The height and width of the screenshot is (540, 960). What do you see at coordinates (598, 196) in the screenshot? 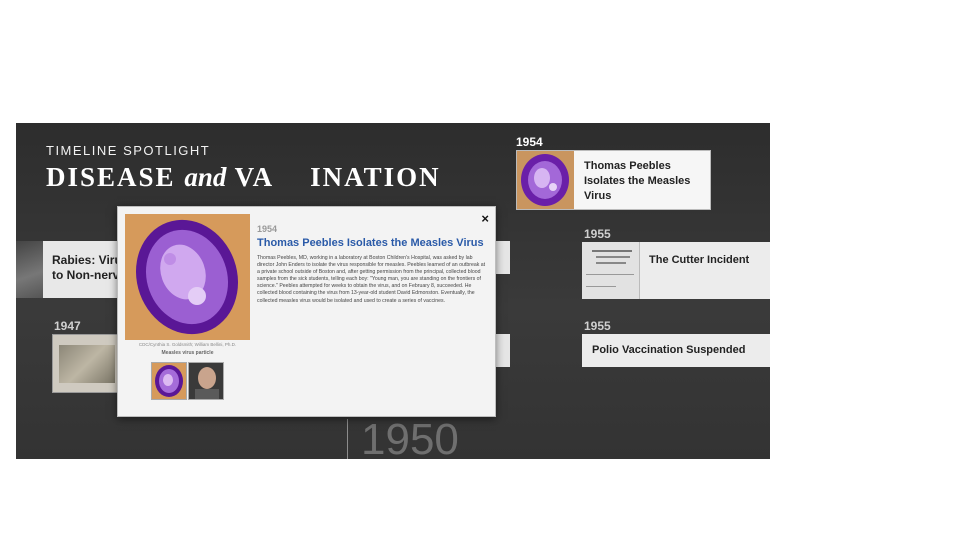
I see `peebles-label-3: Virus` at bounding box center [598, 196].